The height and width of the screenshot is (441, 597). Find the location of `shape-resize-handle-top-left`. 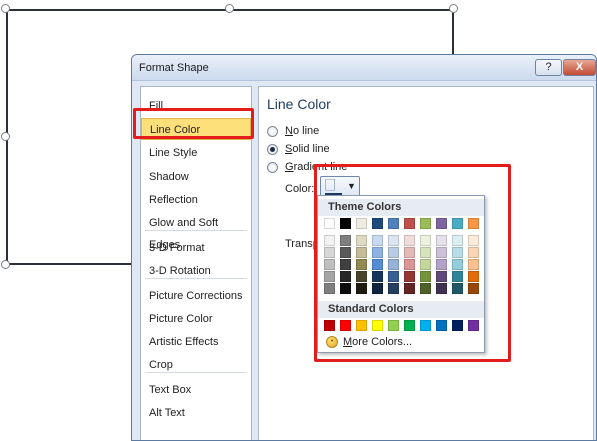

shape-resize-handle-top-left is located at coordinates (5, 8).